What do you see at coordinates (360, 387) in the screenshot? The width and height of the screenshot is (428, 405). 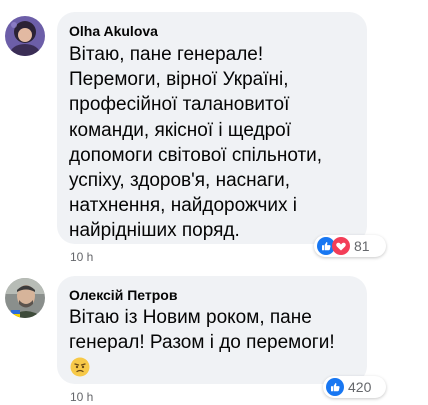 I see `reaction-count: 420` at bounding box center [360, 387].